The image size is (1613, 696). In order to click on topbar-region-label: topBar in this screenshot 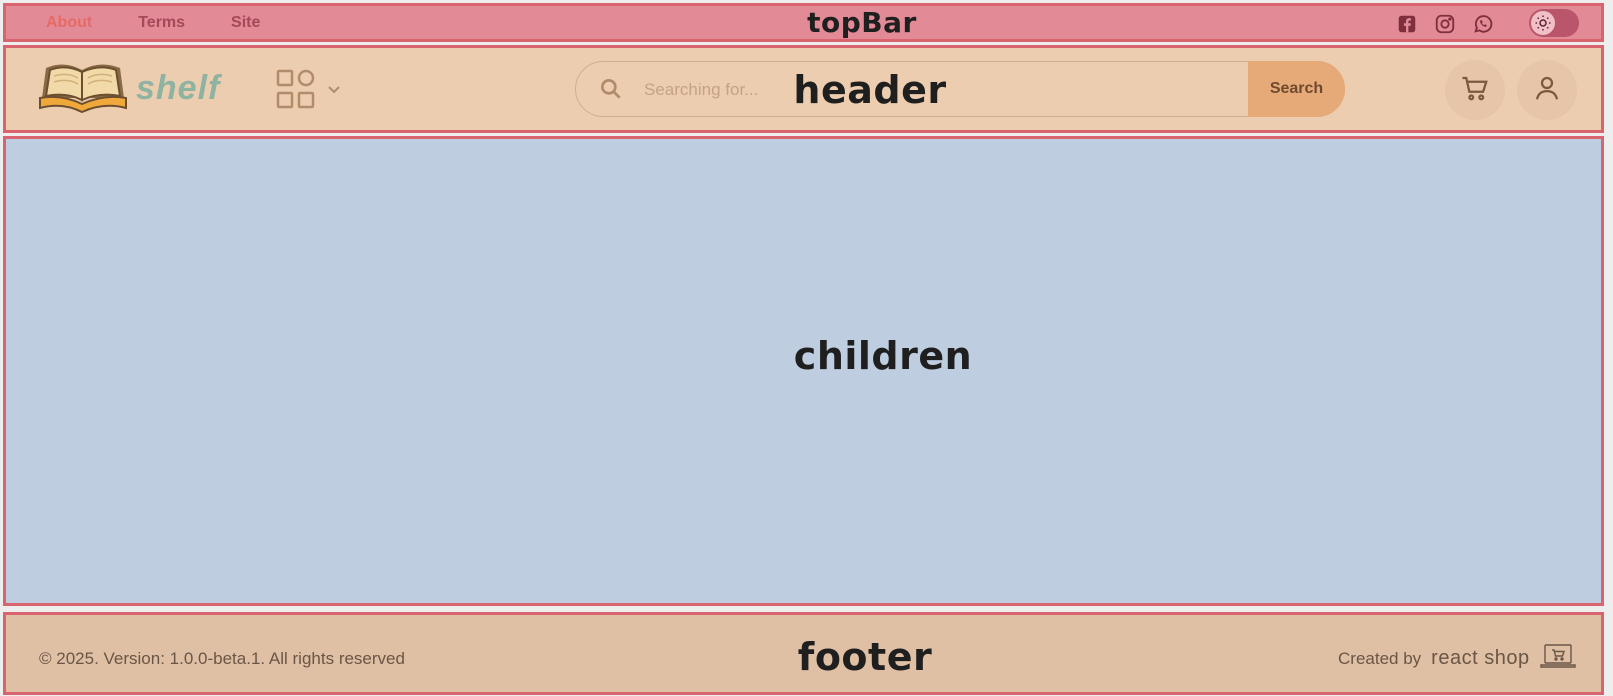, I will do `click(862, 22)`.